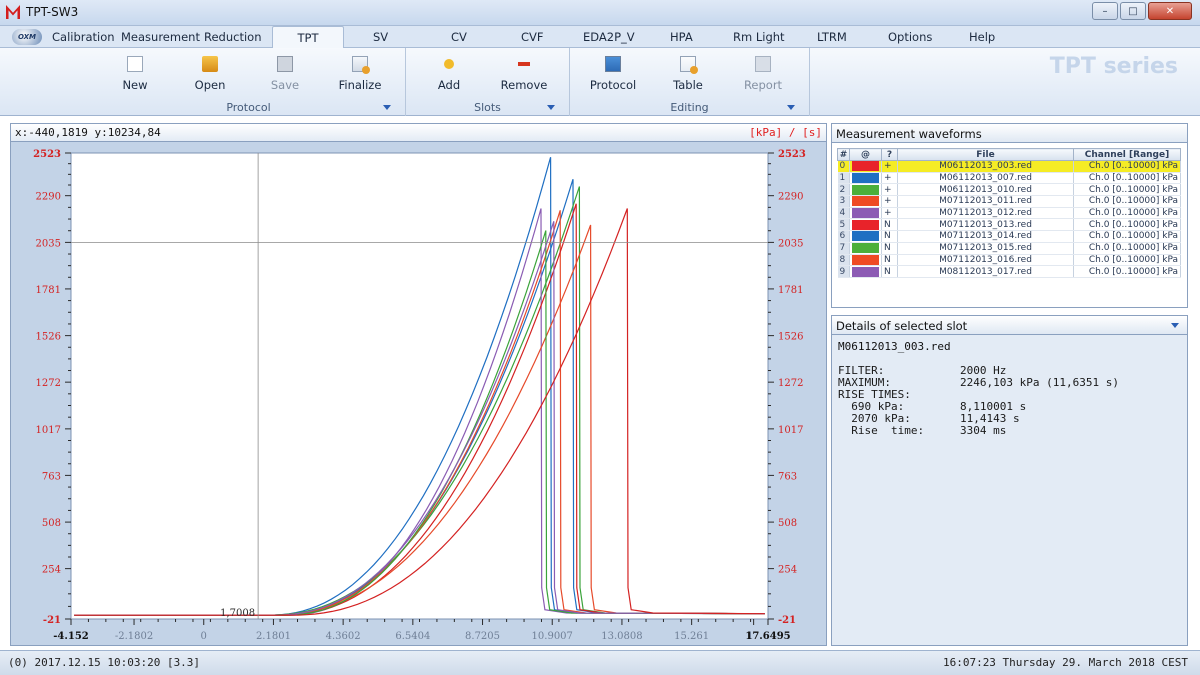 The width and height of the screenshot is (1200, 675). What do you see at coordinates (787, 523) in the screenshot?
I see `y-tick-label-right: 508` at bounding box center [787, 523].